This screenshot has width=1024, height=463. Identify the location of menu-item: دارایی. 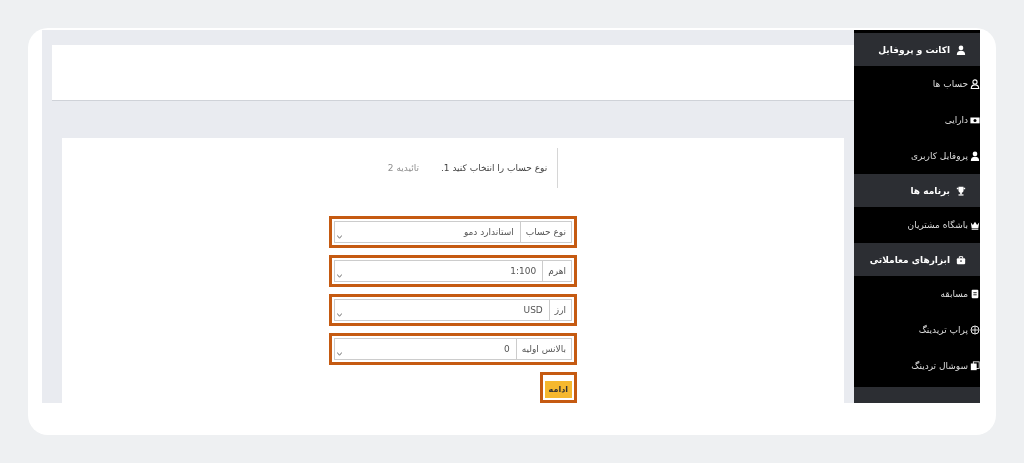
(917, 120).